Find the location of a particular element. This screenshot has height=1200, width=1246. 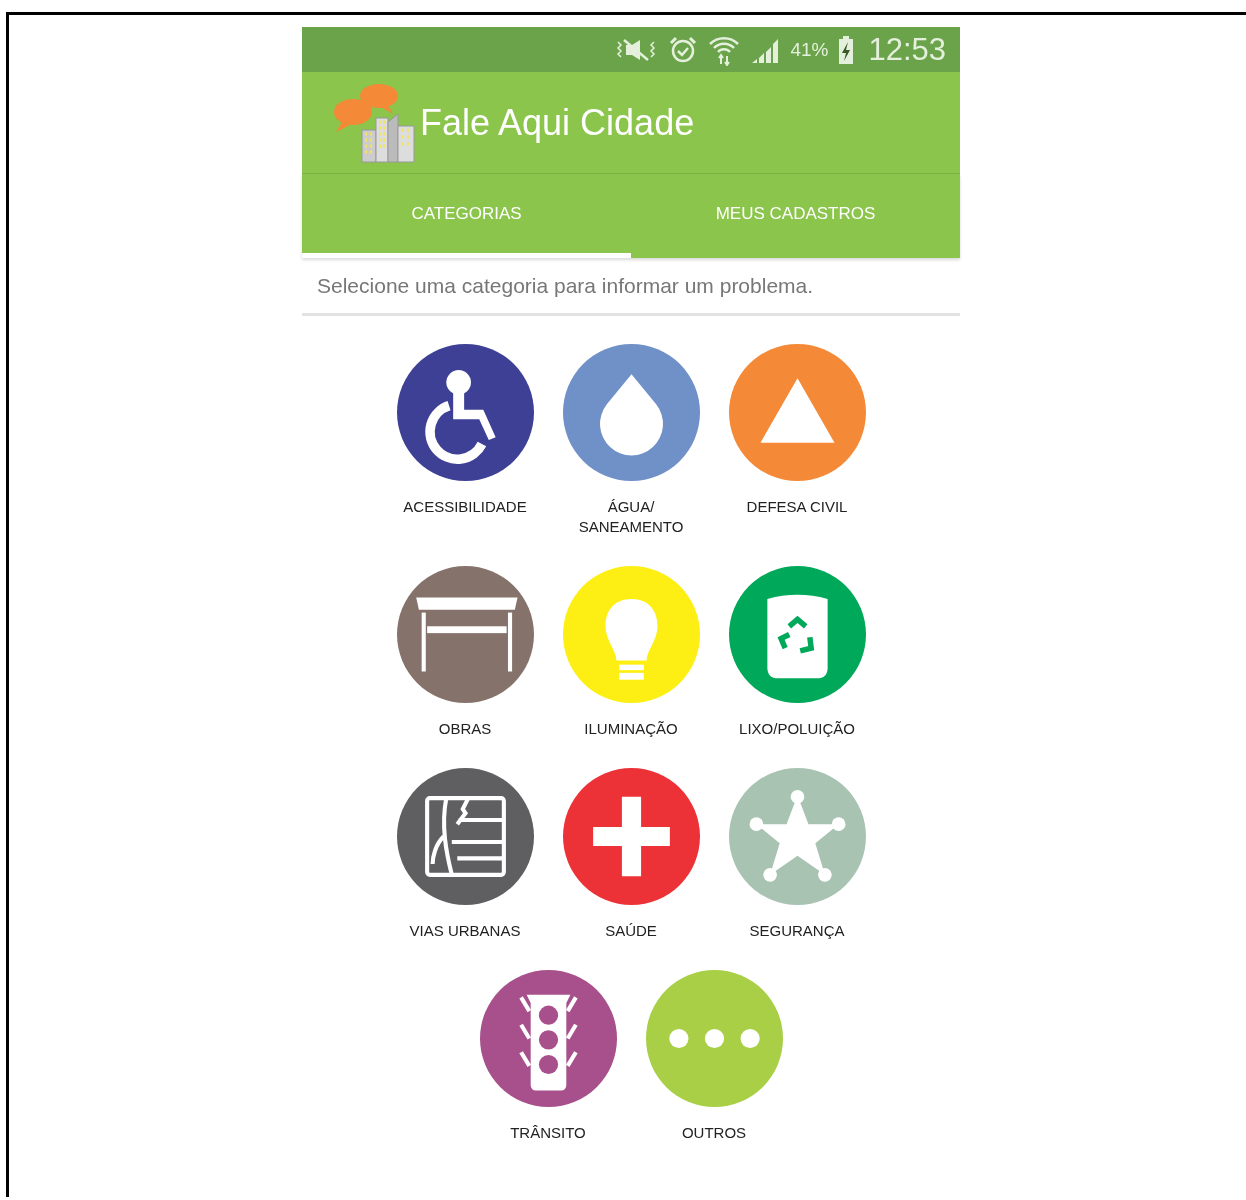

cross-icon is located at coordinates (631, 836).